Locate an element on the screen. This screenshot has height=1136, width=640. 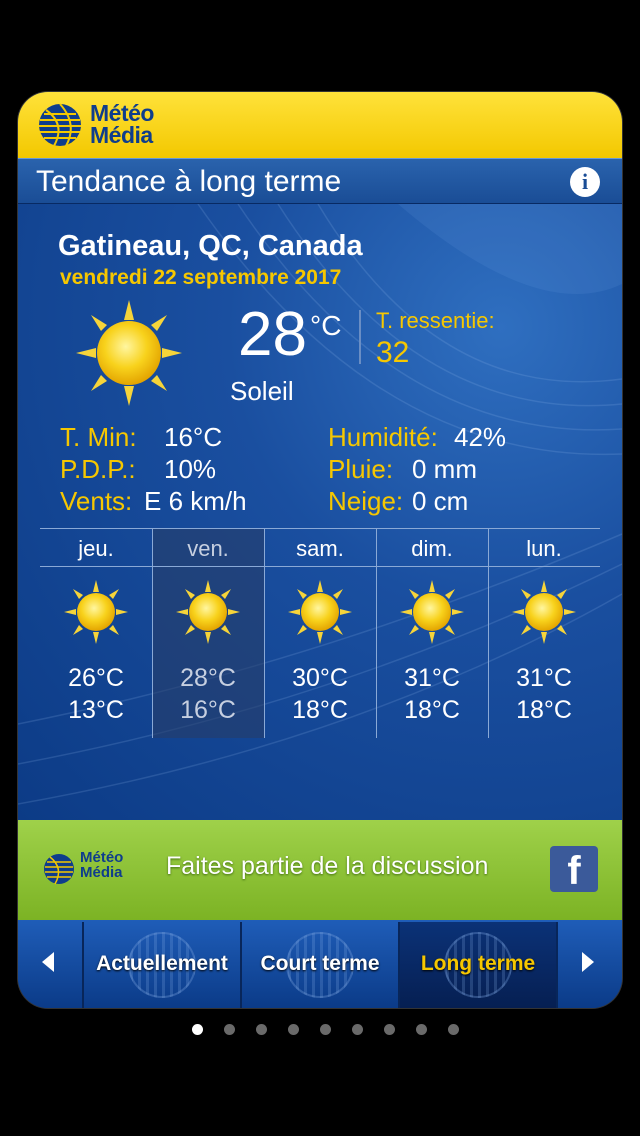
tab-court-terme: Court terme is located at coordinates (319, 965).